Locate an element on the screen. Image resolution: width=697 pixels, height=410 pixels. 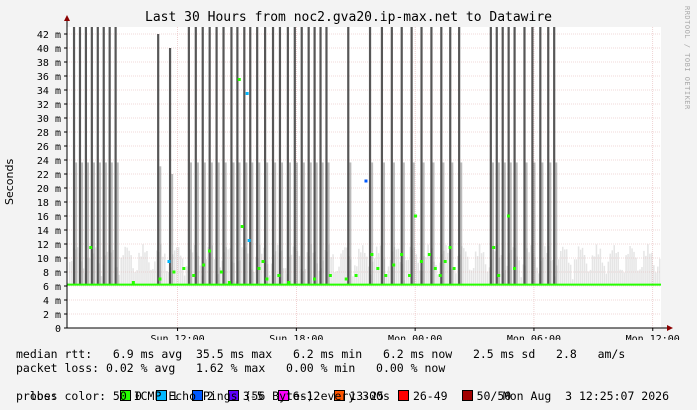
y-tick-label: 36 m is located at coordinates (49, 77).